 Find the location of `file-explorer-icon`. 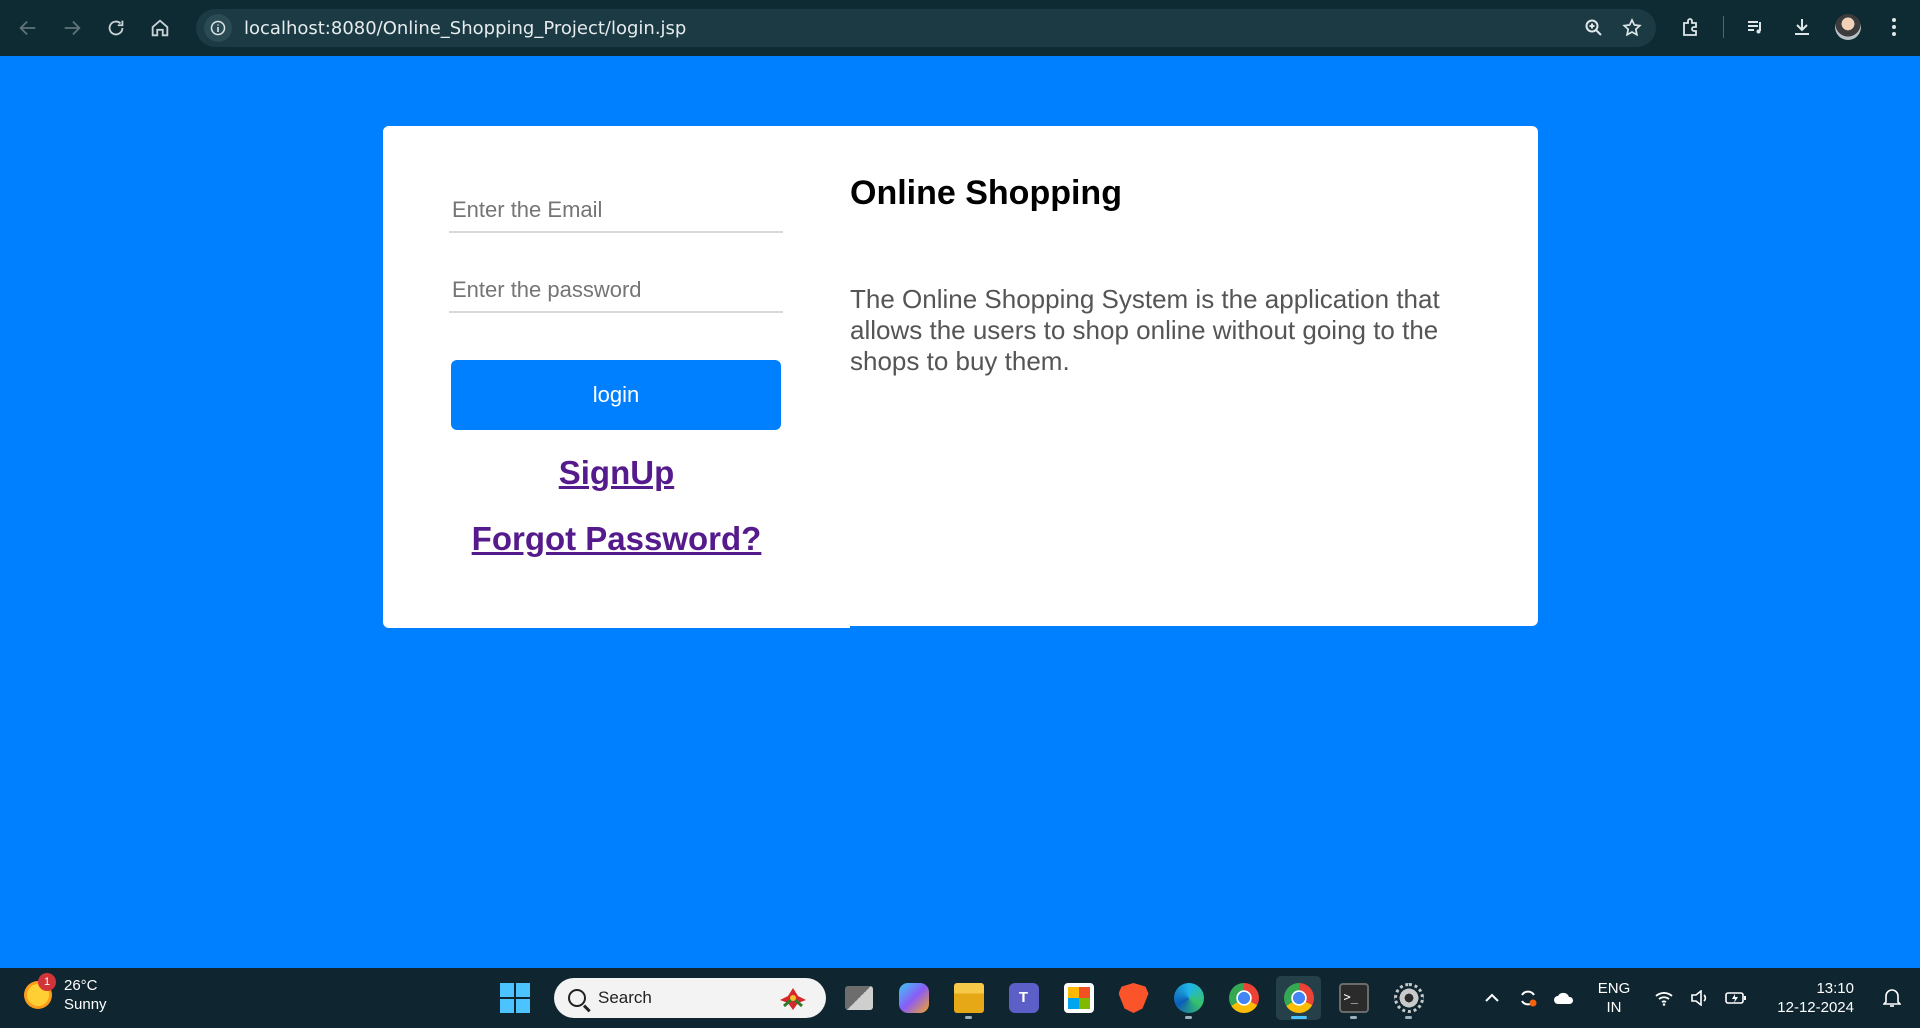

file-explorer-icon is located at coordinates (968, 998).